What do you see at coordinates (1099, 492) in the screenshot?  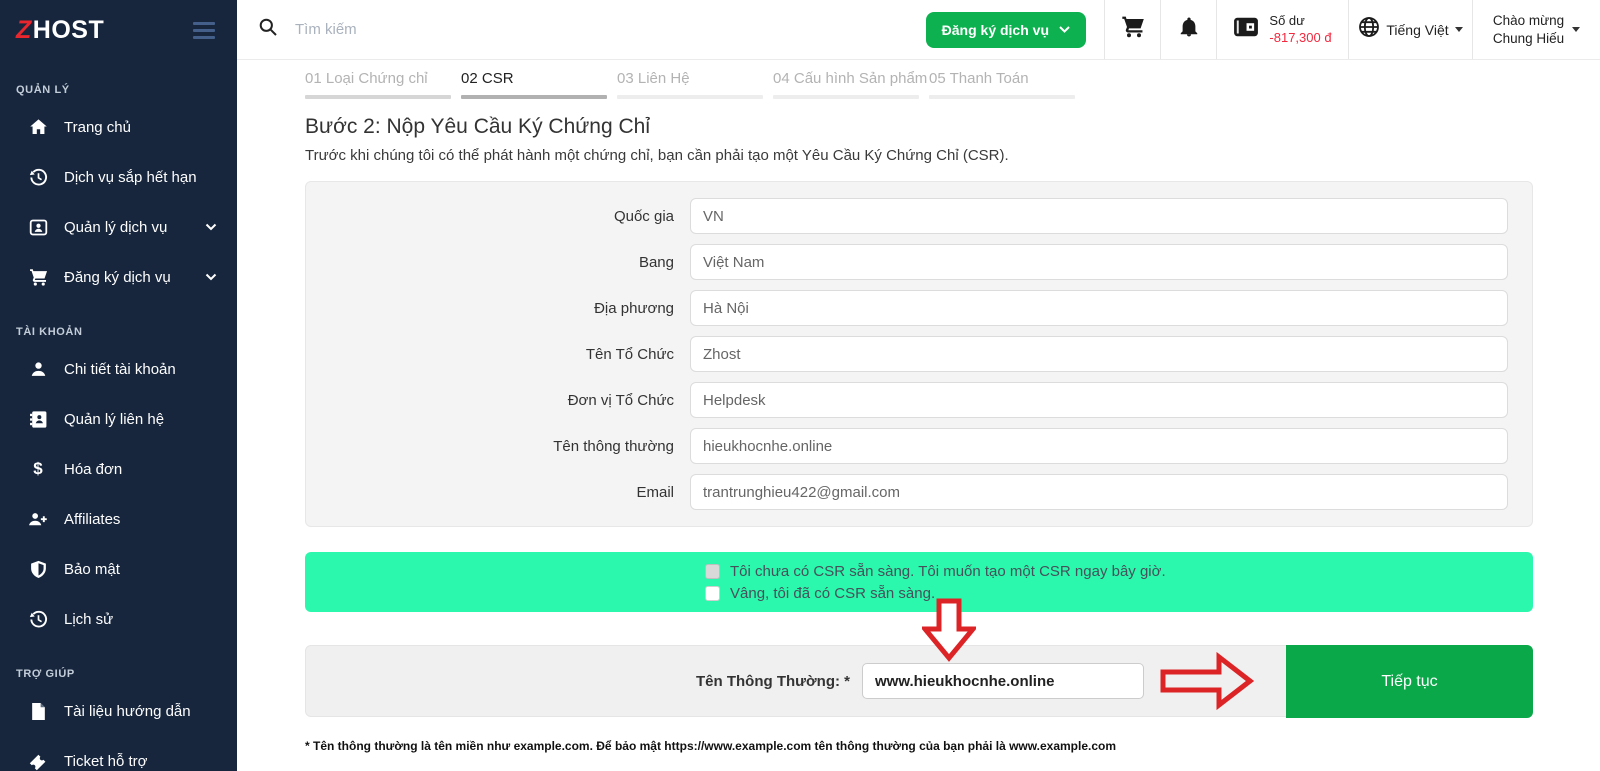 I see `email-field` at bounding box center [1099, 492].